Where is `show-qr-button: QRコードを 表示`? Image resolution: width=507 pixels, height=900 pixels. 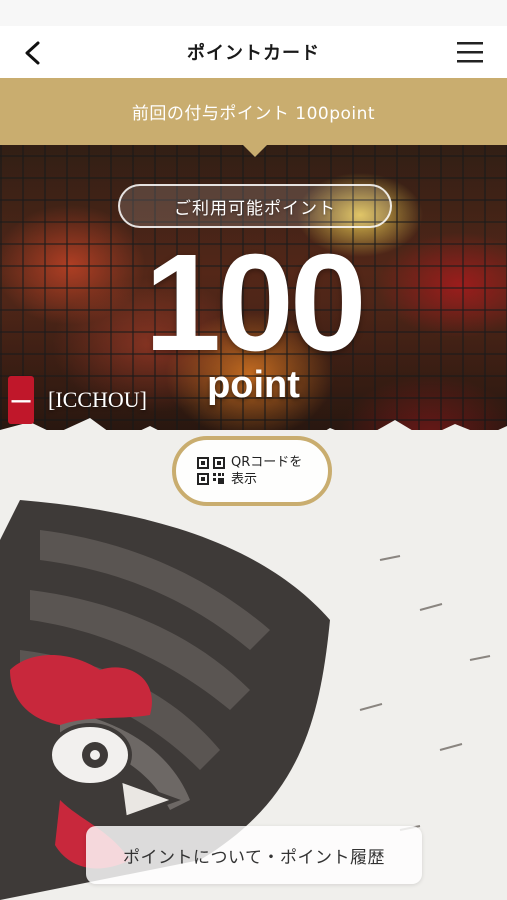
show-qr-button: QRコードを 表示 is located at coordinates (252, 471).